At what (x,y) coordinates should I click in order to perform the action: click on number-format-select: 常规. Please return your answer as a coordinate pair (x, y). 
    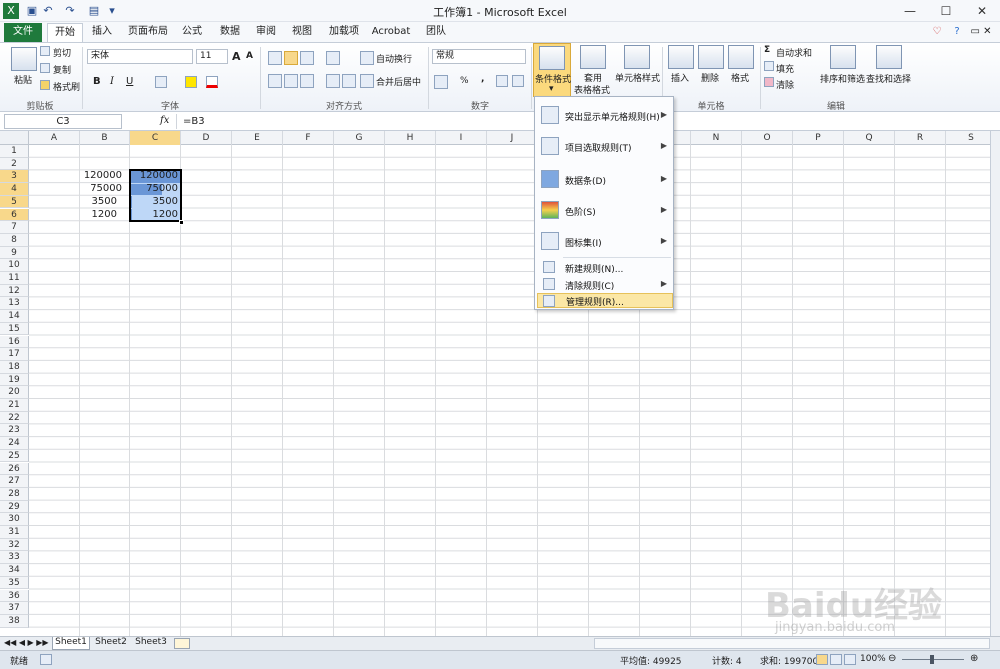
    Looking at the image, I should click on (479, 56).